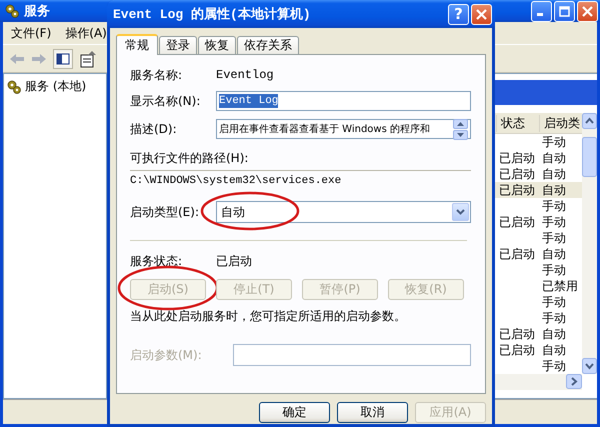 The width and height of the screenshot is (600, 427). What do you see at coordinates (268, 316) in the screenshot?
I see `hint-text: 当从此处启动服务时，您可指定所适用的启动参数。` at bounding box center [268, 316].